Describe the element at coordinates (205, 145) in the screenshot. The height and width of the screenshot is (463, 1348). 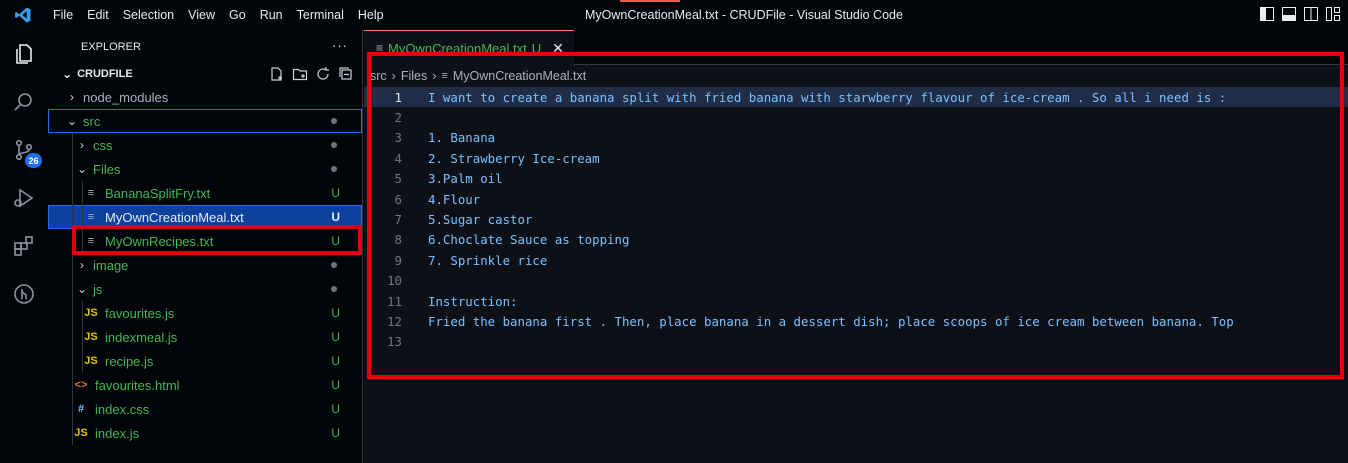
I see `folder-row: › css` at that location.